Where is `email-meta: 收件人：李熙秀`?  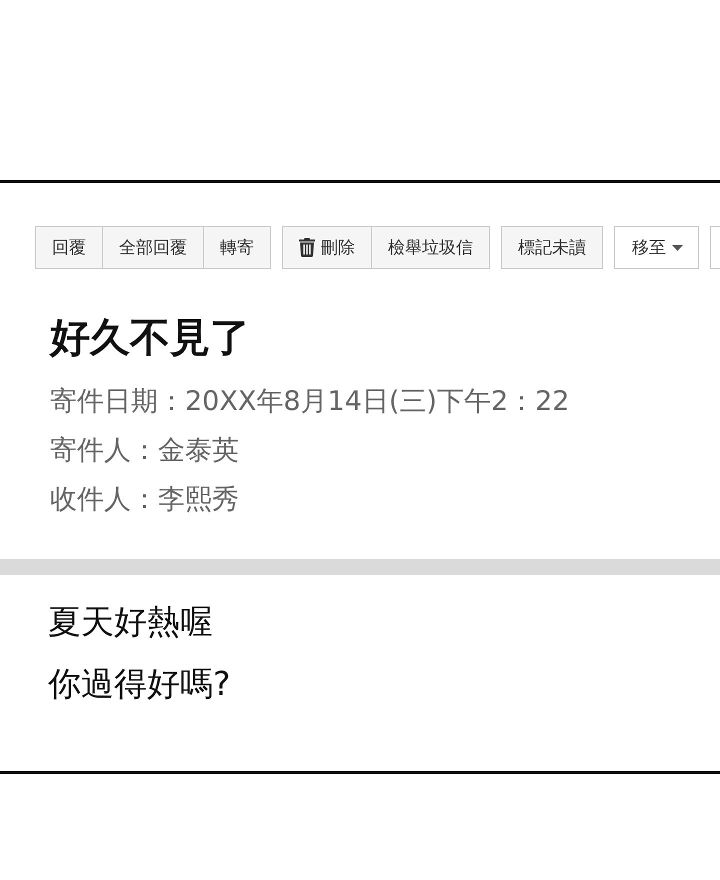
email-meta: 收件人：李熙秀 is located at coordinates (145, 500).